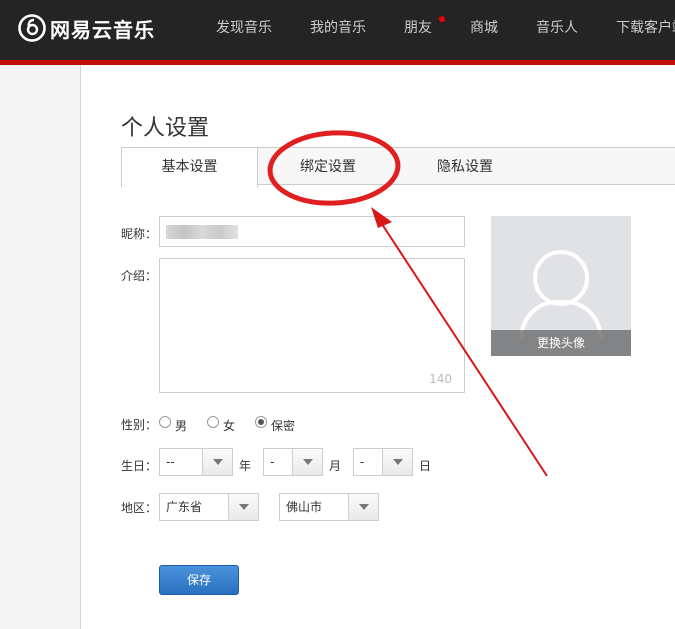  I want to click on change-avatar-button: 更换头像, so click(561, 343).